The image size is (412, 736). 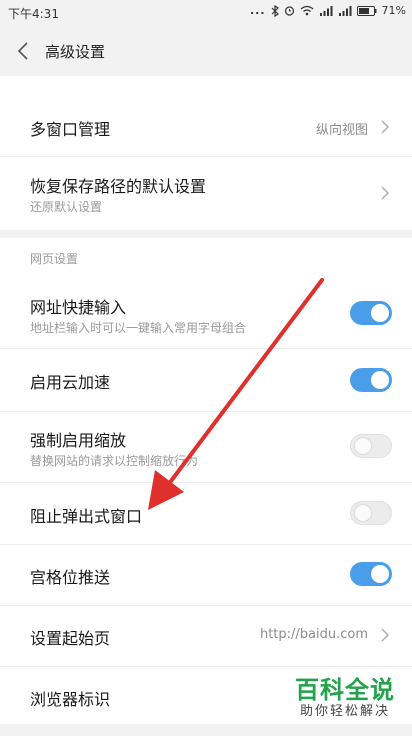 What do you see at coordinates (206, 380) in the screenshot?
I see `setting-row-cloud-accel: 启用云加速` at bounding box center [206, 380].